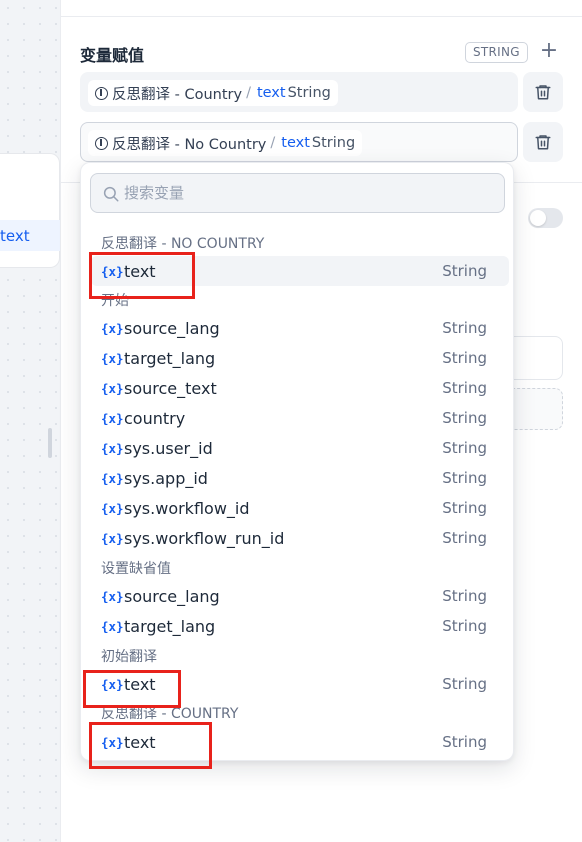 The width and height of the screenshot is (582, 842). I want to click on chip-node-name: 反思翻译 - No Country, so click(189, 144).